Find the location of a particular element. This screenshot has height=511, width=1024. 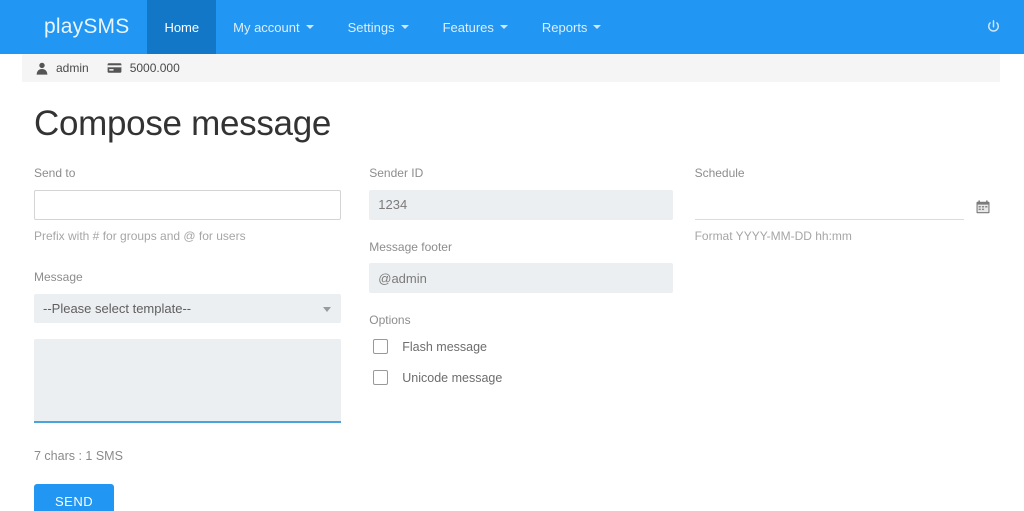

nav-item-settings-label: Settings is located at coordinates (371, 27).